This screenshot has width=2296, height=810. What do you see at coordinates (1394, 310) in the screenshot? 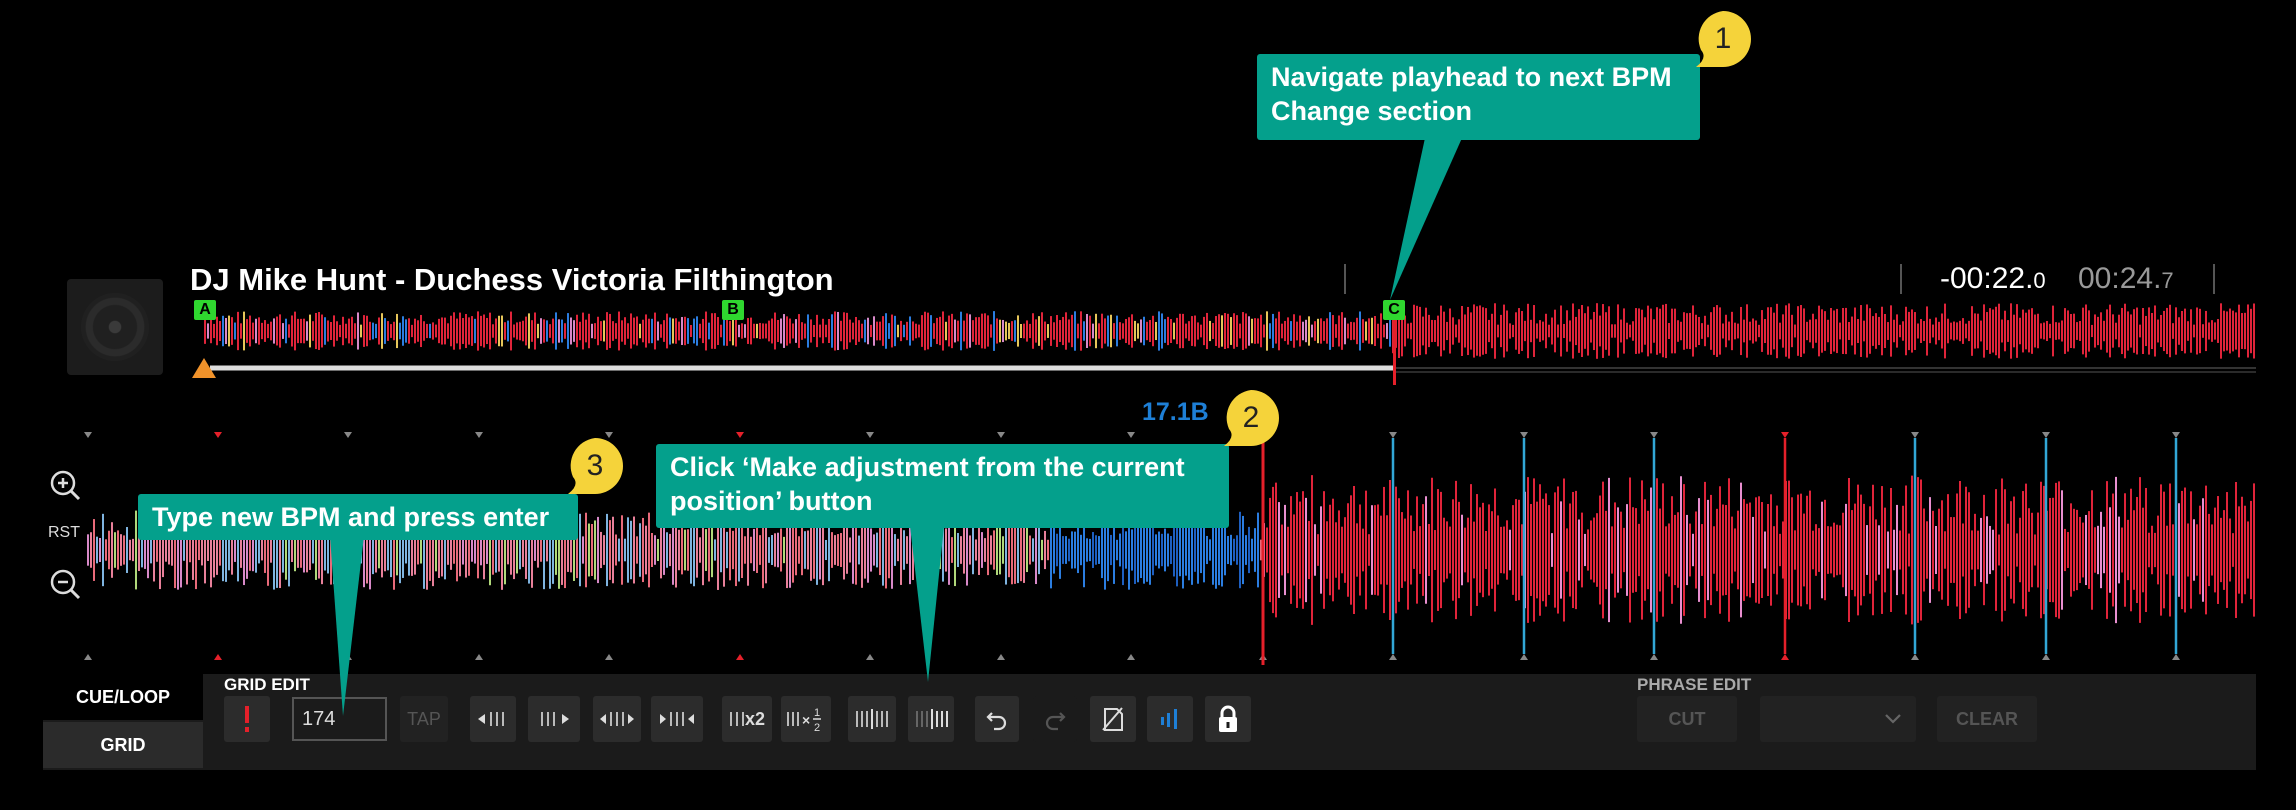
I see `cue-marker-c: C` at bounding box center [1394, 310].